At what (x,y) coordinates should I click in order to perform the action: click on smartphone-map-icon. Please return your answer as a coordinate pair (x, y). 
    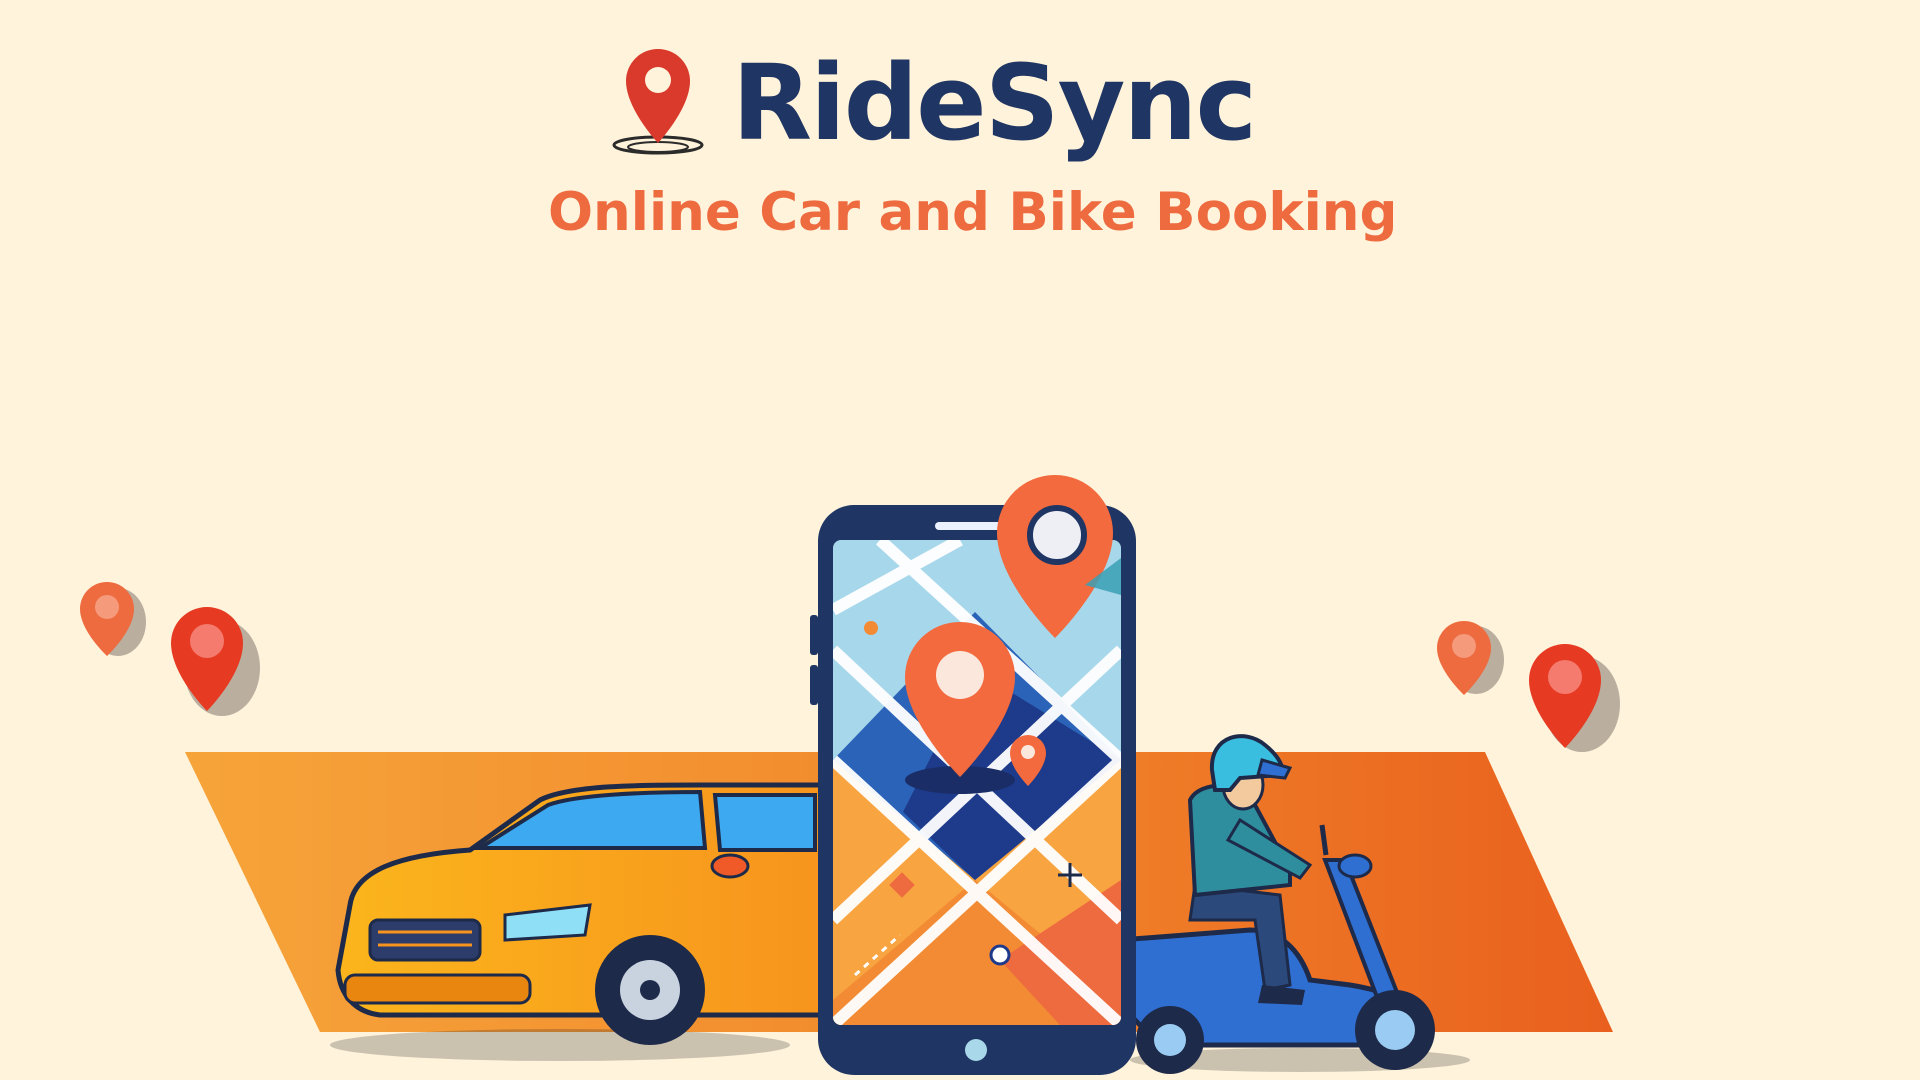
    Looking at the image, I should click on (973, 775).